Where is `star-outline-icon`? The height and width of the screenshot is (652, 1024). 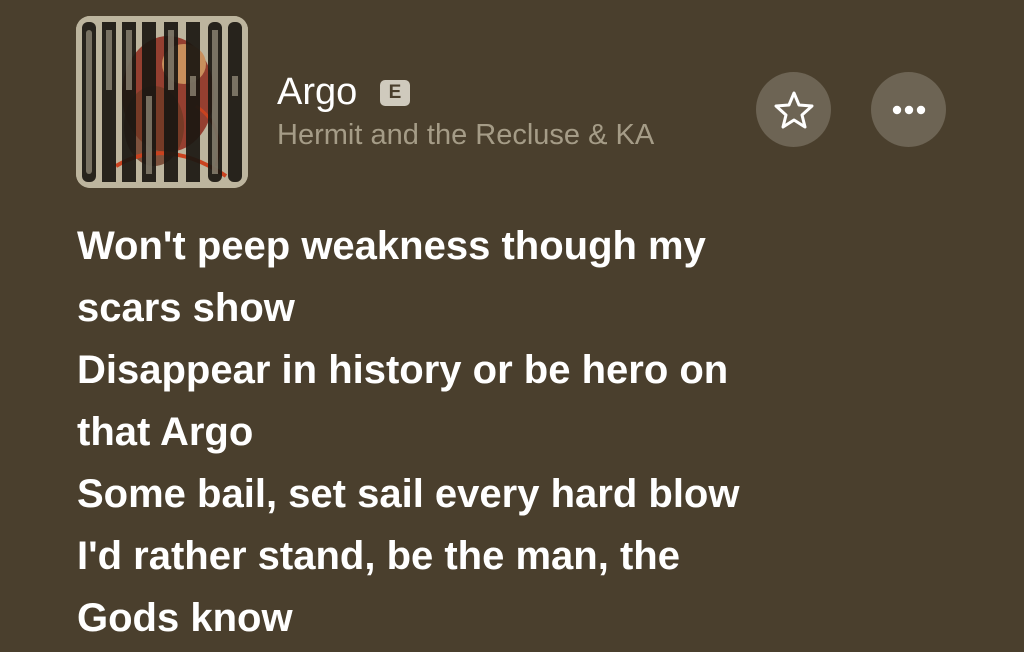
star-outline-icon is located at coordinates (793, 109).